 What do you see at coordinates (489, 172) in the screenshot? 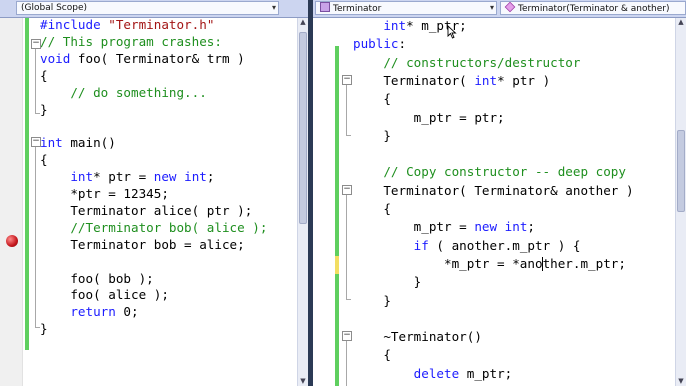
I see `code-line: // Copy constructor -- deep copy` at bounding box center [489, 172].